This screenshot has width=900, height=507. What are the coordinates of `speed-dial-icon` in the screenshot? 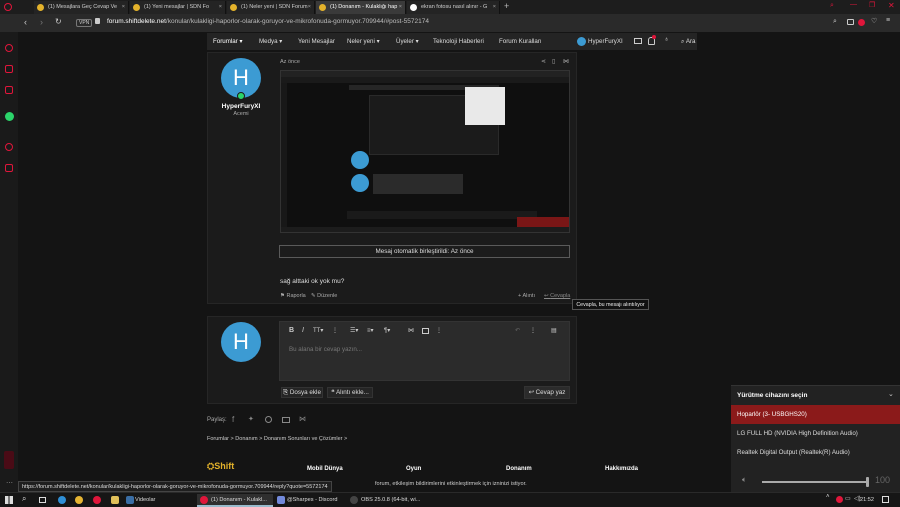 It's located at (9, 48).